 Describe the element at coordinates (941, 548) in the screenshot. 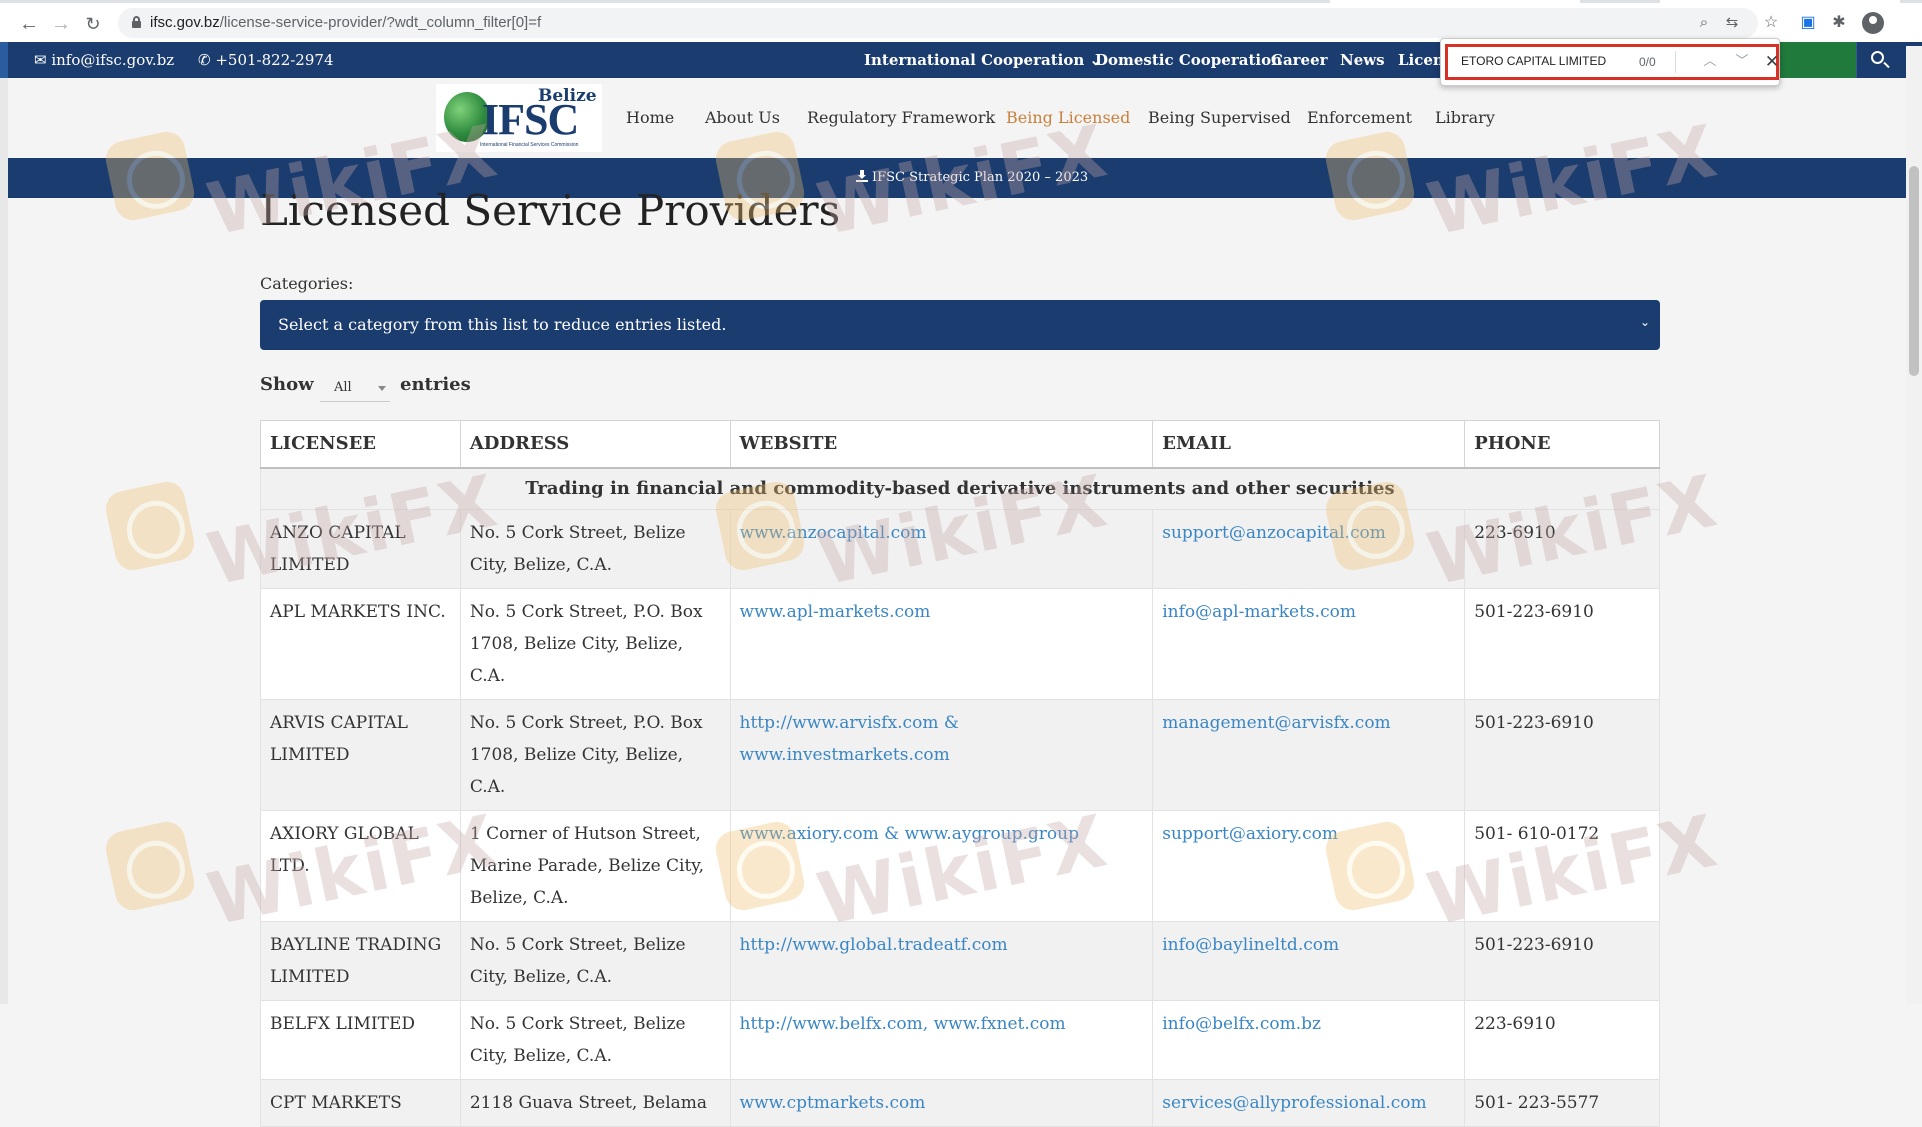

I see `website-link: www.anzocapital.com` at that location.